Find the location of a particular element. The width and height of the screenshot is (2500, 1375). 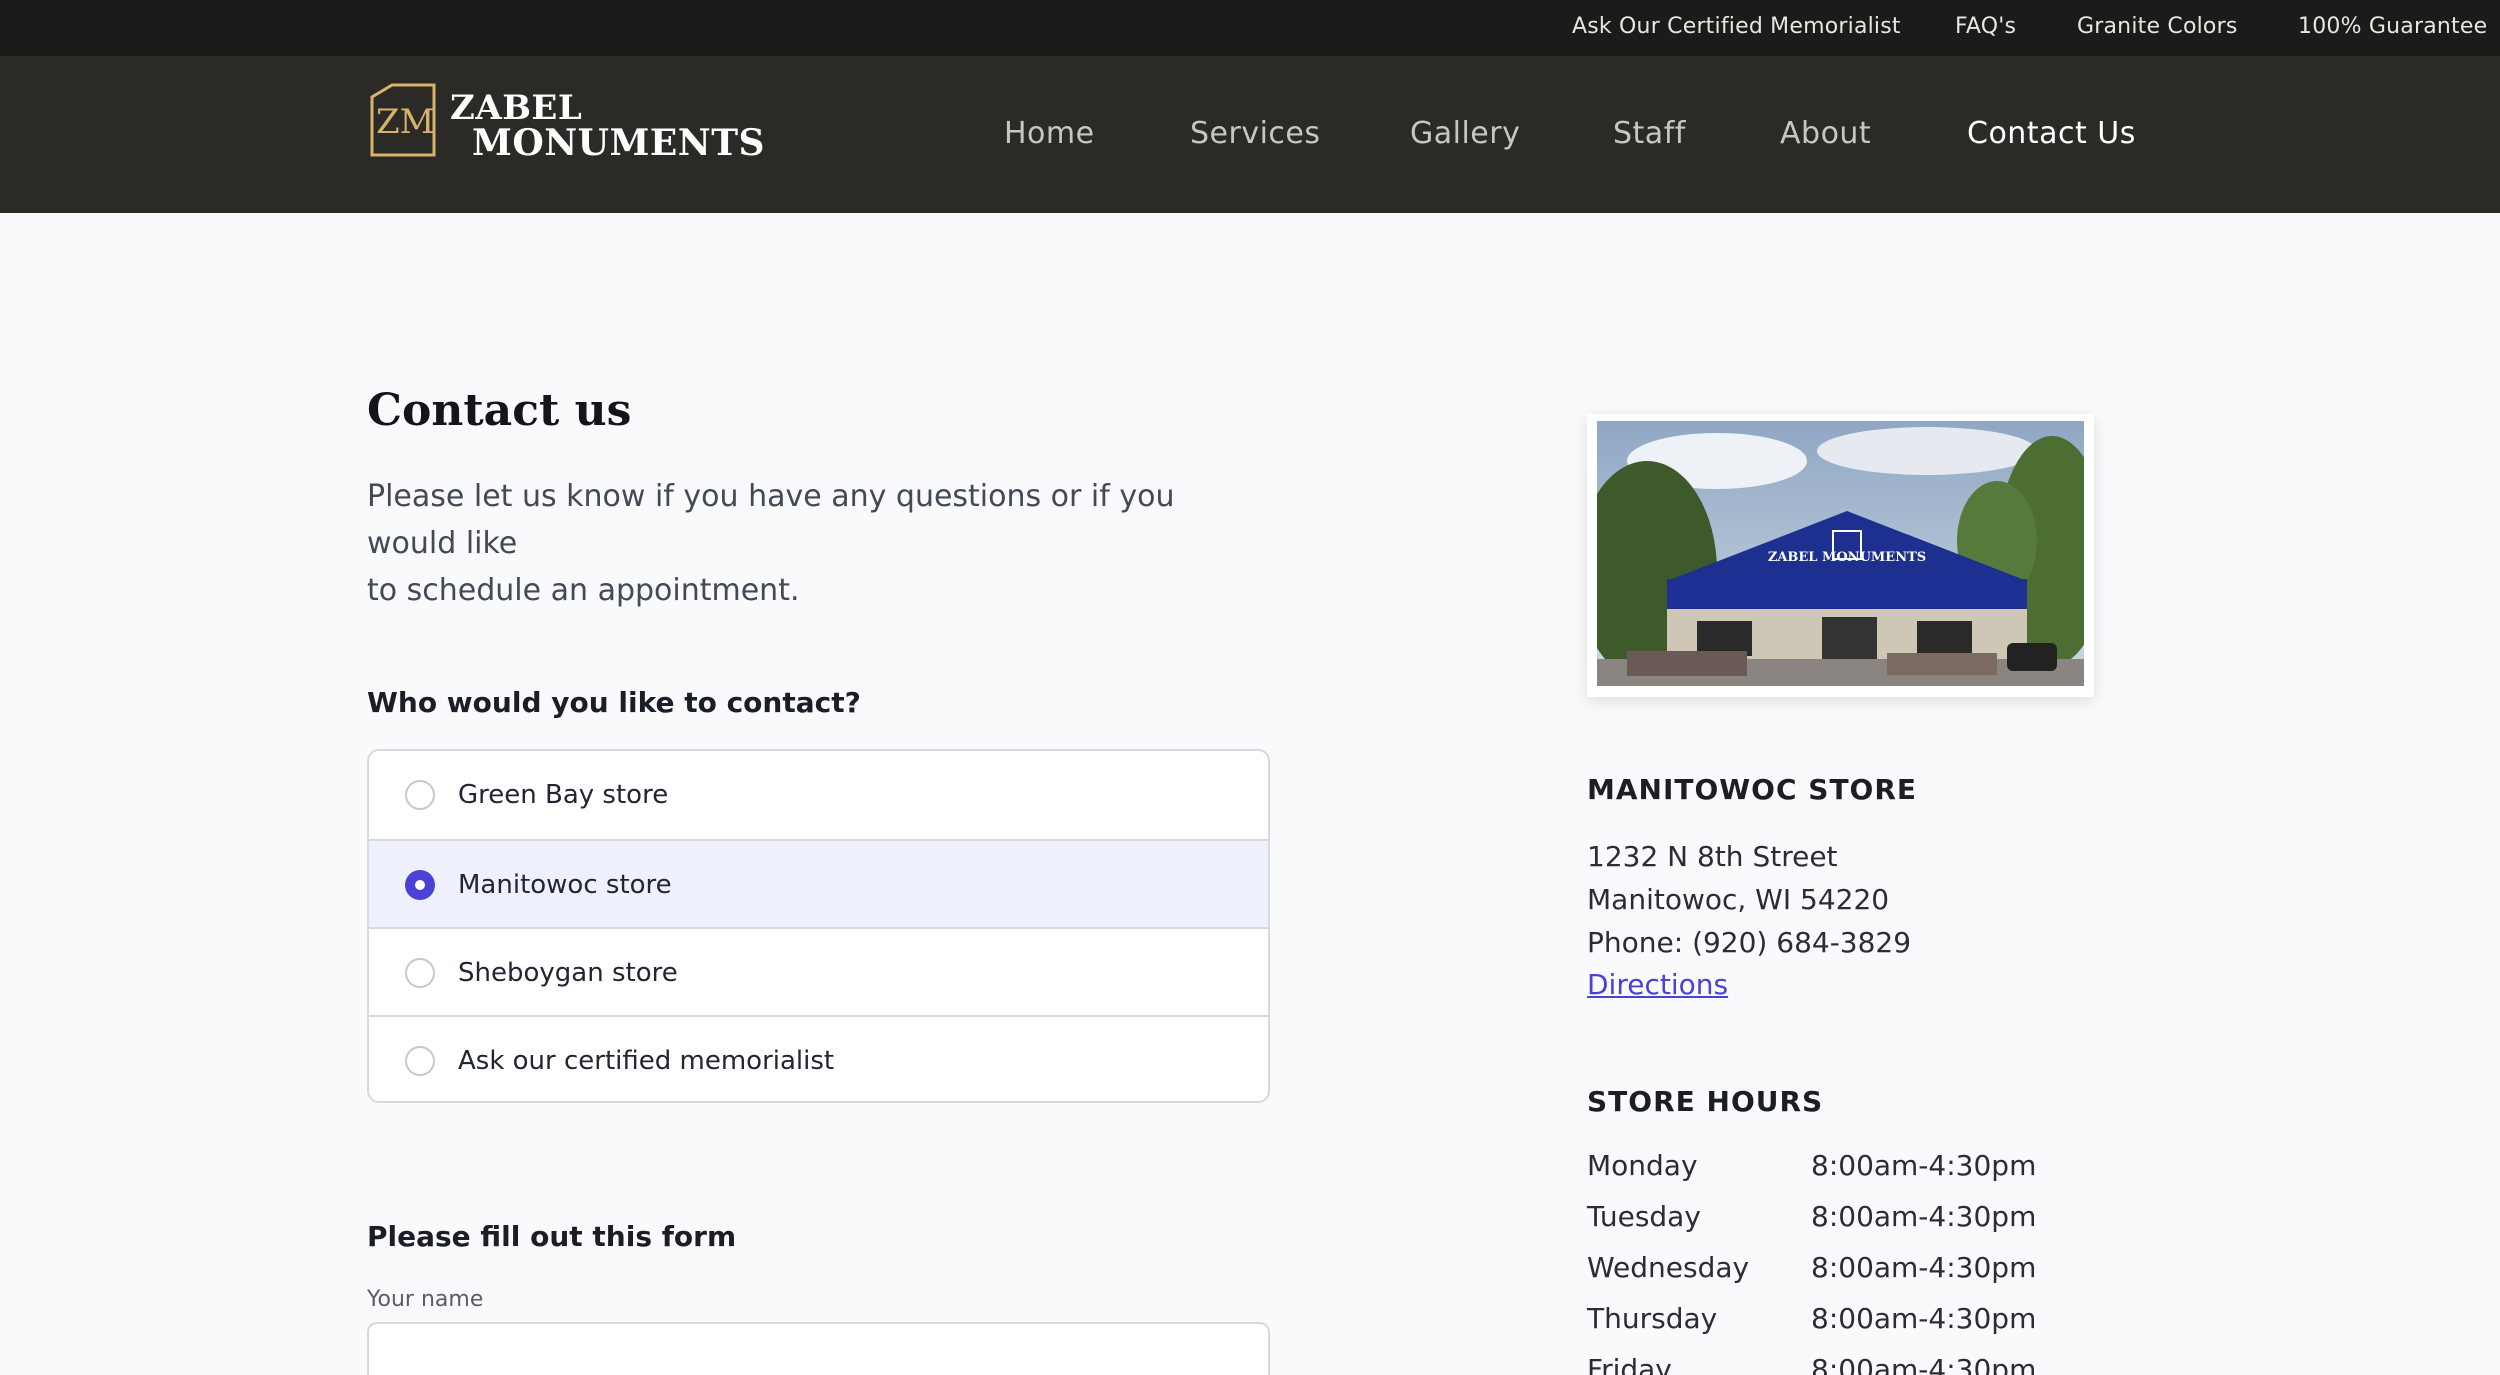

logo-line-1: ZABEL is located at coordinates (516, 108).